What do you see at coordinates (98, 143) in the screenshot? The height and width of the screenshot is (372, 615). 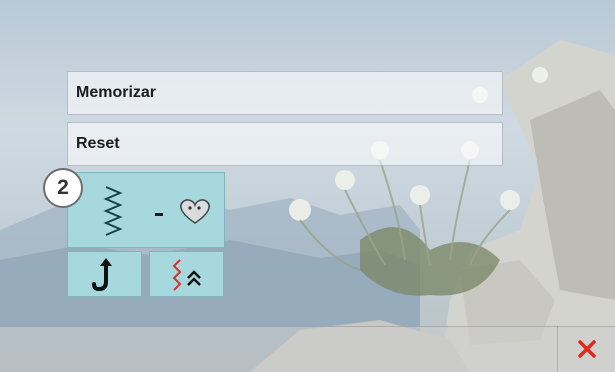 I see `reset-label: Reset` at bounding box center [98, 143].